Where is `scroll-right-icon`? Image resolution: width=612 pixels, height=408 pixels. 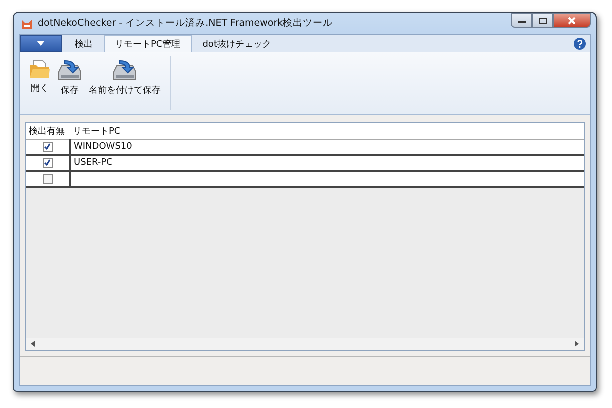
scroll-right-icon is located at coordinates (577, 344).